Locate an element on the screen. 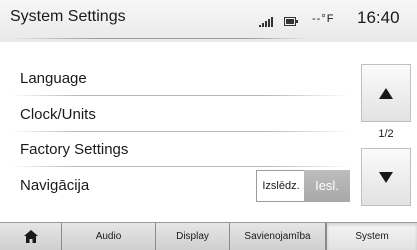 The image size is (417, 250). tab-connectivity: Savienojamība is located at coordinates (278, 236).